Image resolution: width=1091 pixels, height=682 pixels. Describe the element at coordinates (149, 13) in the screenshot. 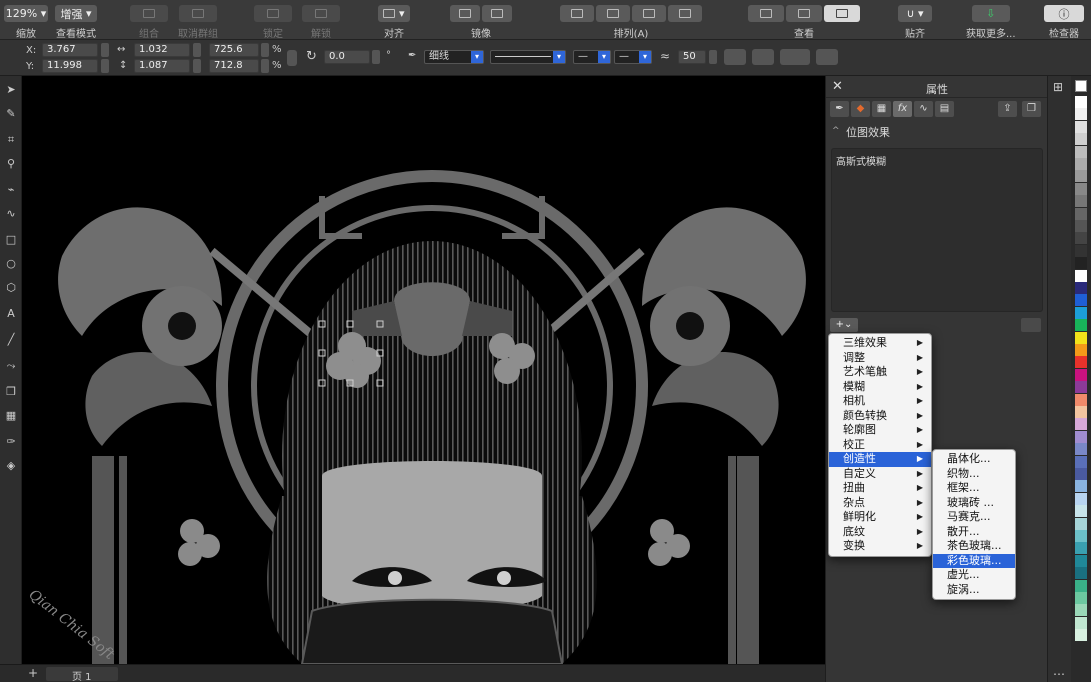

I see `group-button` at that location.